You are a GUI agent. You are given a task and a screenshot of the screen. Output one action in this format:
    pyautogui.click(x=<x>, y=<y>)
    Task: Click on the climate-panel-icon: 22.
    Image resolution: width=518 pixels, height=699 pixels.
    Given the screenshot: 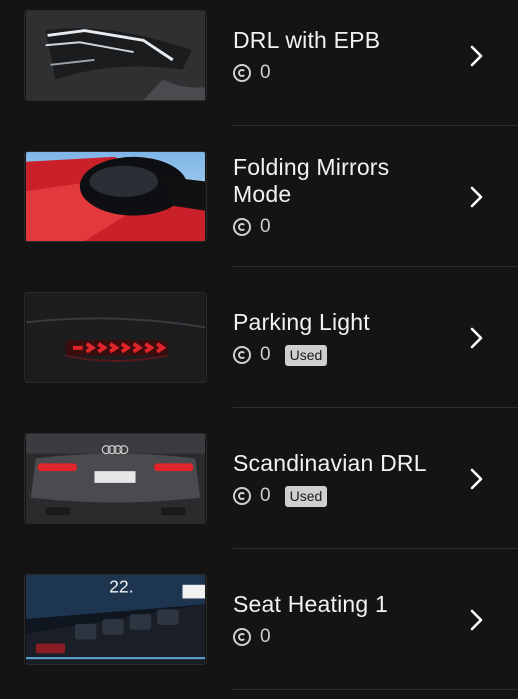 What is the action you would take?
    pyautogui.click(x=115, y=619)
    